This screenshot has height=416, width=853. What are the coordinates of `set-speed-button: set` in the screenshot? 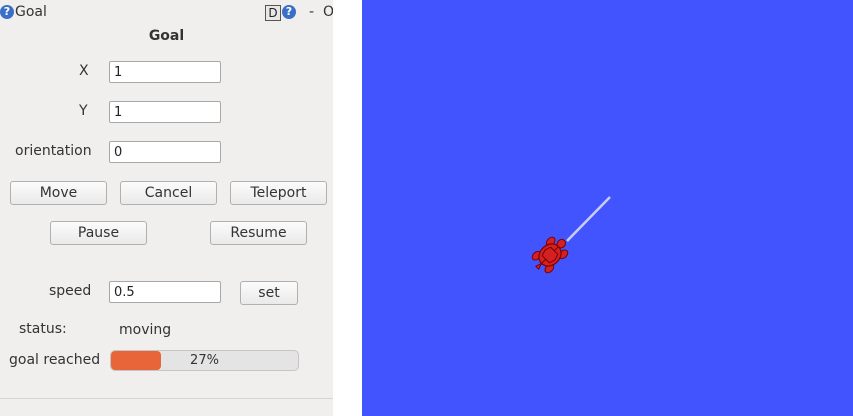 It's located at (269, 293).